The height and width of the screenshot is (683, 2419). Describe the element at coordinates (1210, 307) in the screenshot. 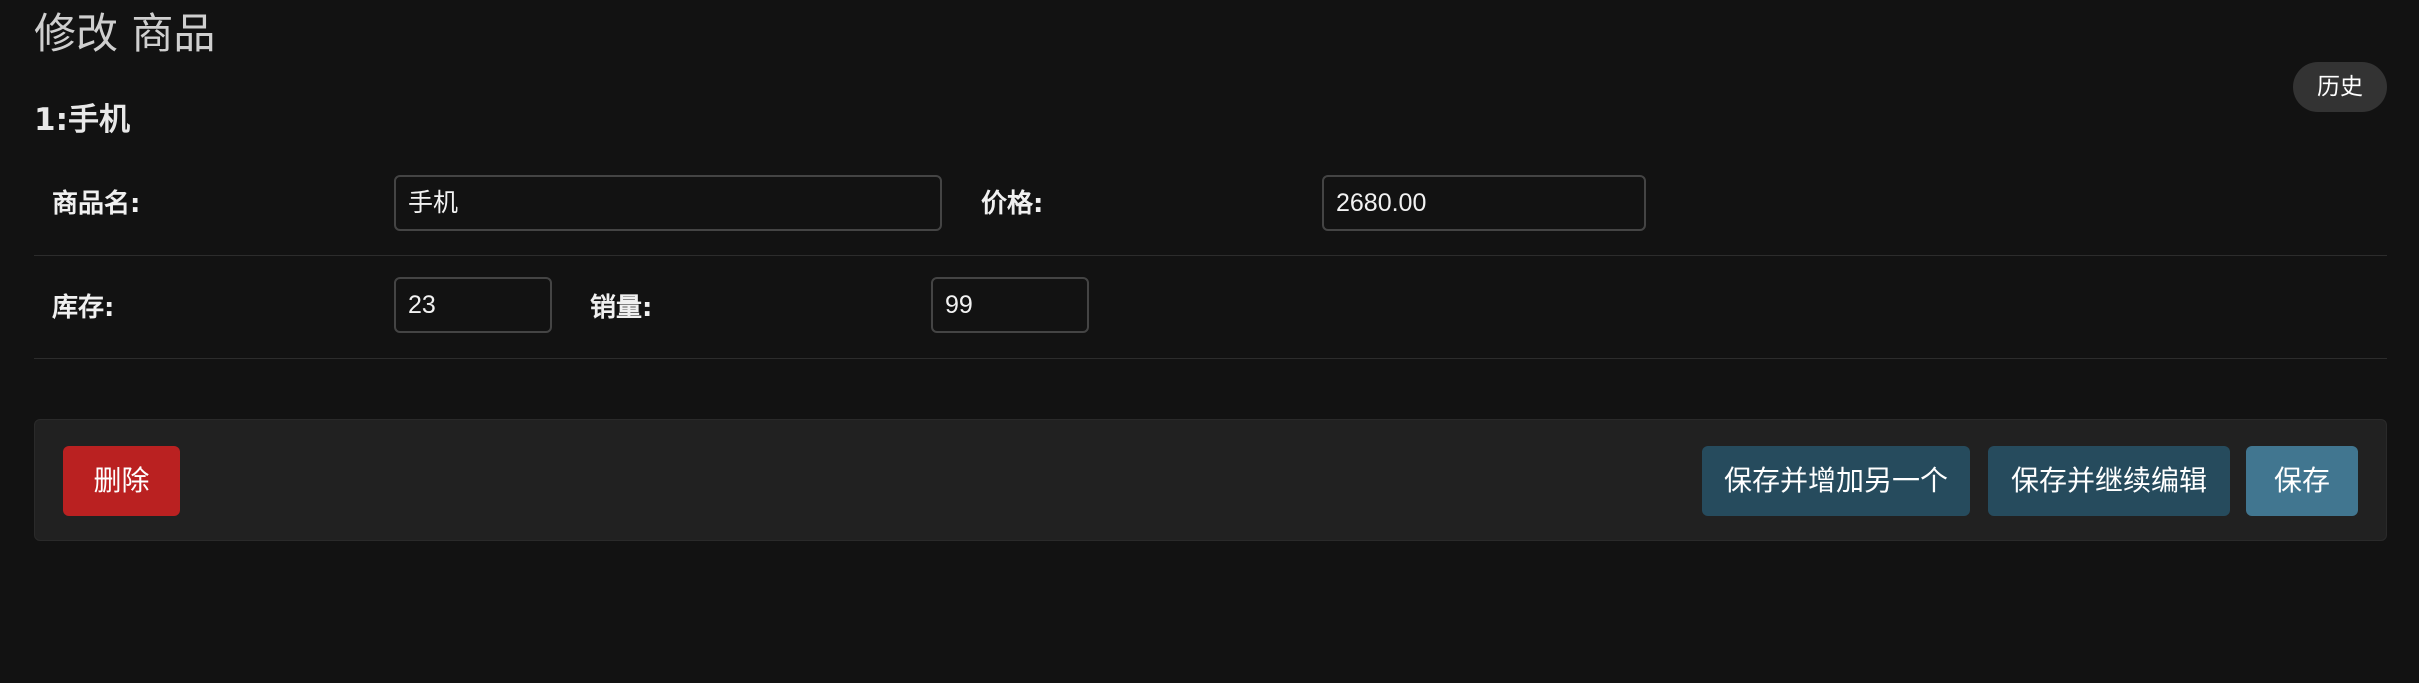

I see `form-row-stock-sales: 库存: 23 销量: 99` at that location.